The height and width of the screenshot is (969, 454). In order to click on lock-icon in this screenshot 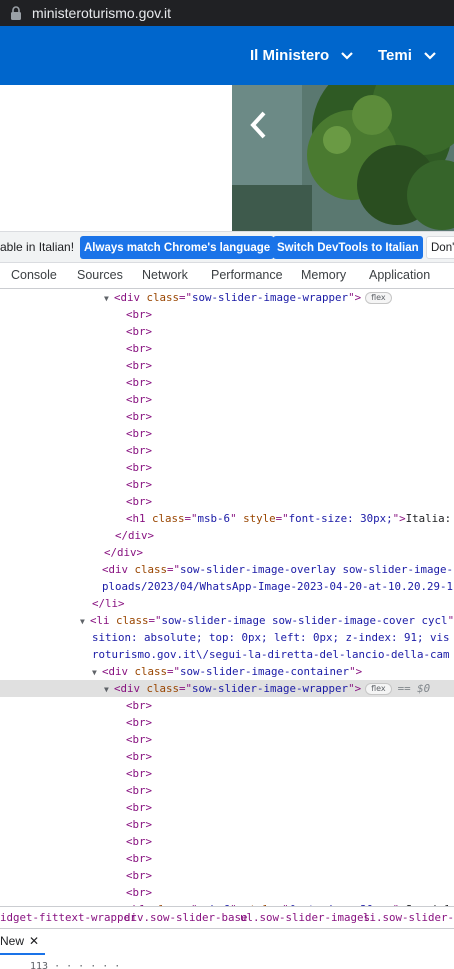, I will do `click(16, 13)`.